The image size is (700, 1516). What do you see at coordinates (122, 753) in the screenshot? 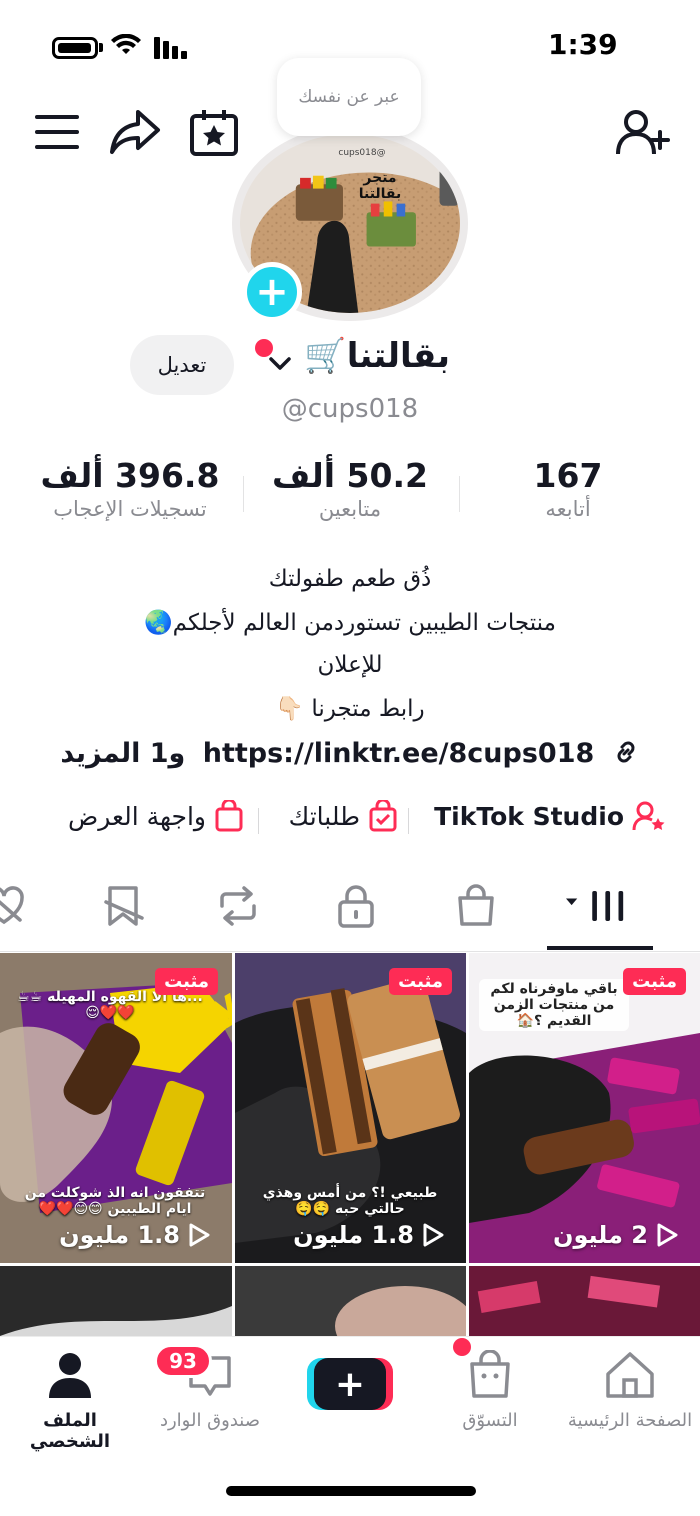
I see `bio-link-more: و1 المزيد` at bounding box center [122, 753].